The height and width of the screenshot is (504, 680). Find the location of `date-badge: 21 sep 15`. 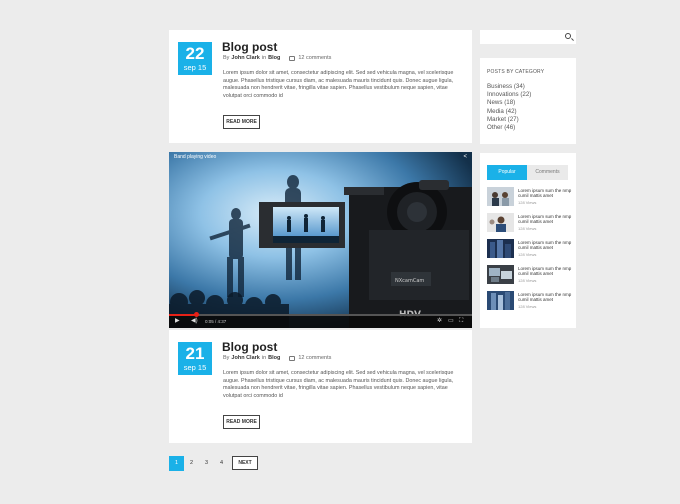

date-badge: 21 sep 15 is located at coordinates (195, 358).